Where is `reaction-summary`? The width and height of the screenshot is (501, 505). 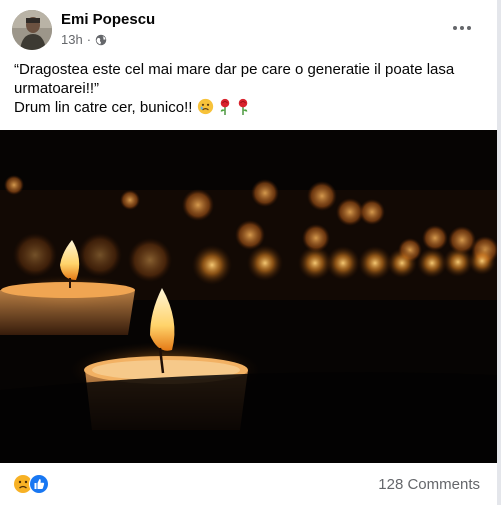 reaction-summary is located at coordinates (32, 484).